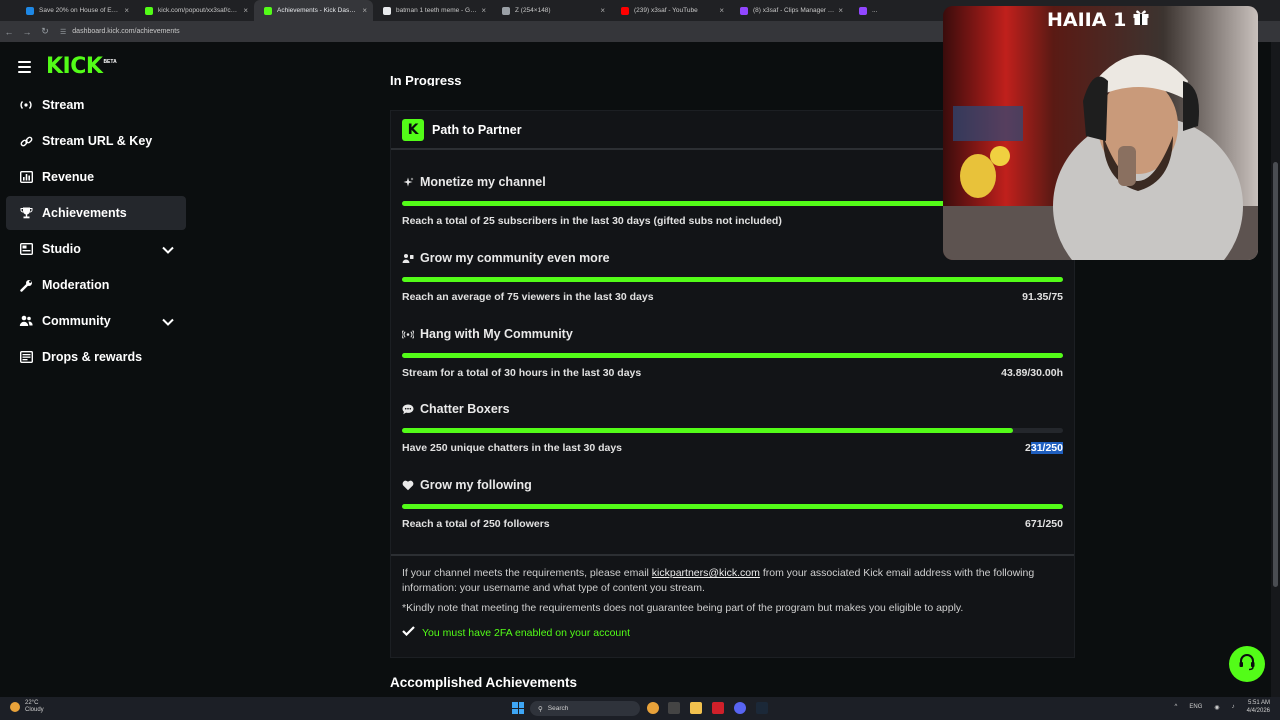 The width and height of the screenshot is (1280, 720). I want to click on browser-tab: (239) x3saf - YouTube ×, so click(670, 10).